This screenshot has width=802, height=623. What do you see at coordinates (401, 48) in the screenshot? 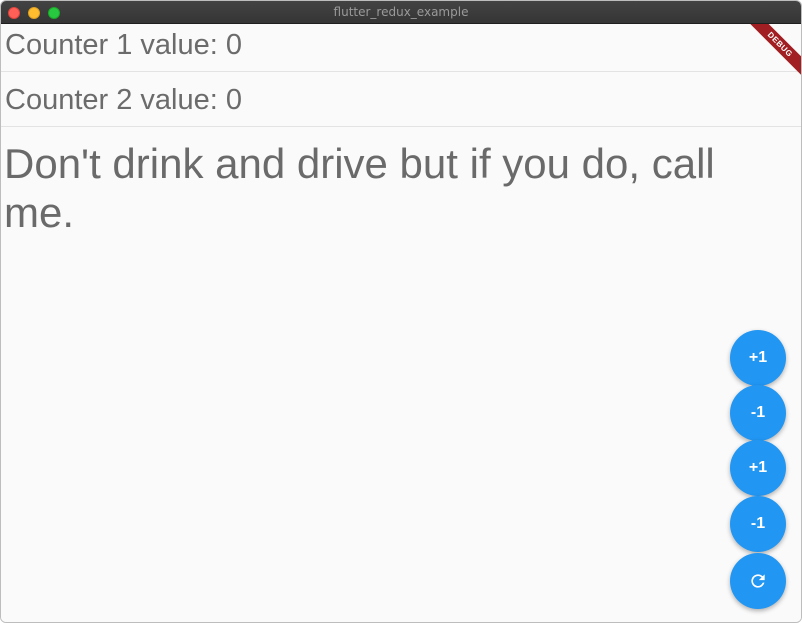
I see `counter-1-row: Counter 1 value: 0` at bounding box center [401, 48].